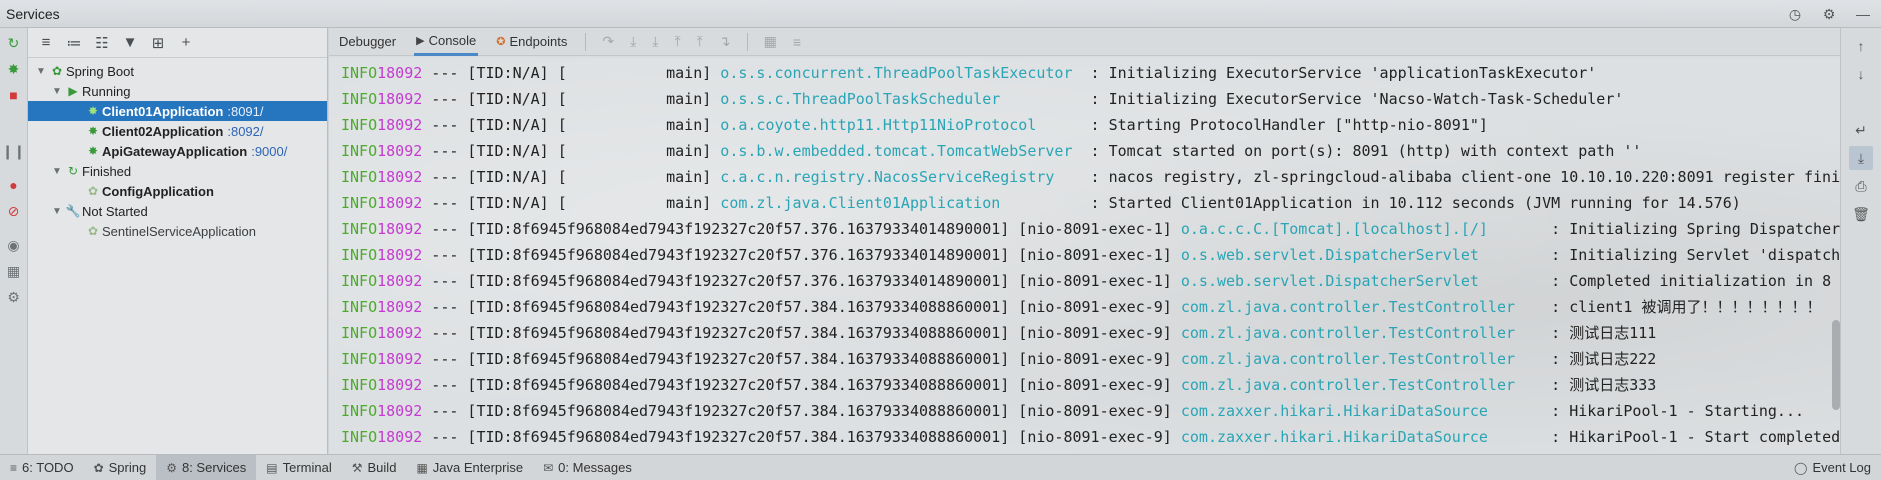  I want to click on run-to-cursor-icon: ↴, so click(725, 41).